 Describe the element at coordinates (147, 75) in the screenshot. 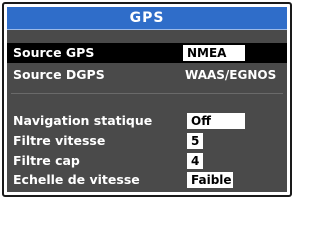

I see `setting-row-source-dgps: Source DGPS WAAS/EGNOS` at that location.